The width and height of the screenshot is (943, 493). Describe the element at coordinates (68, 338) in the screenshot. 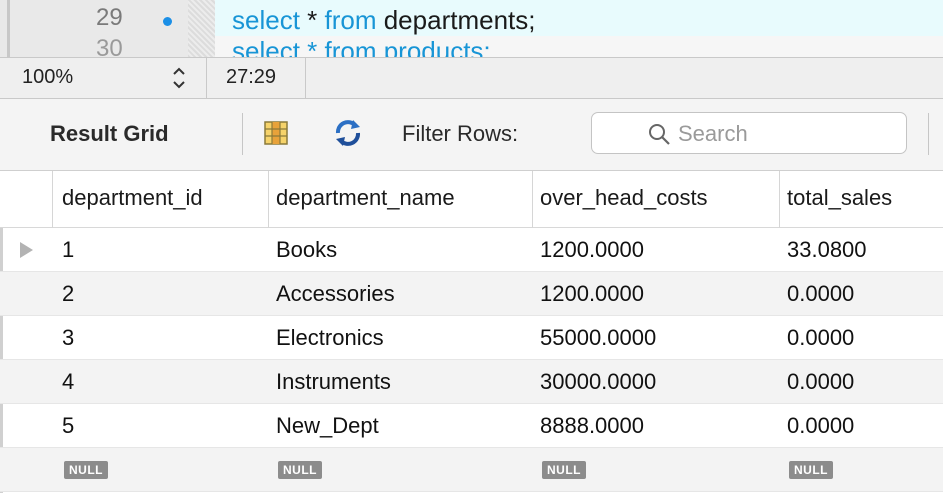

I see `cell-department-id: 3` at that location.